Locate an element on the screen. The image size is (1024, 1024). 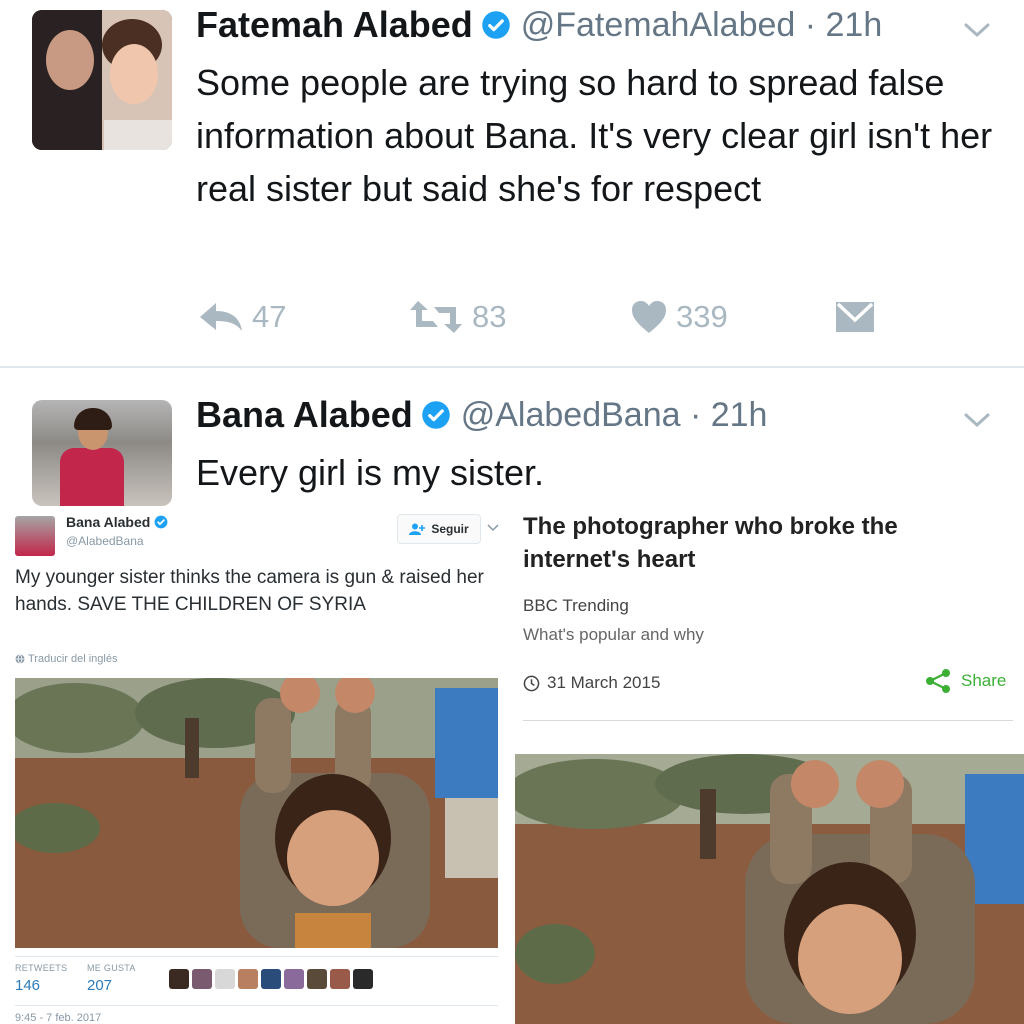
reply-button: 47 is located at coordinates (242, 317).